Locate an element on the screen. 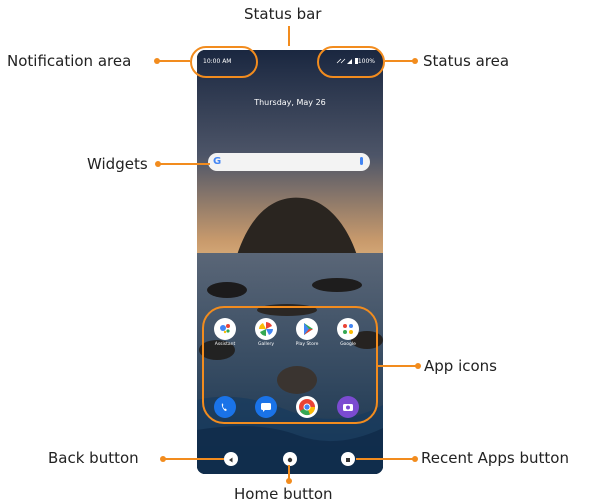 The height and width of the screenshot is (504, 603). notification-area-leader is located at coordinates (173, 61).